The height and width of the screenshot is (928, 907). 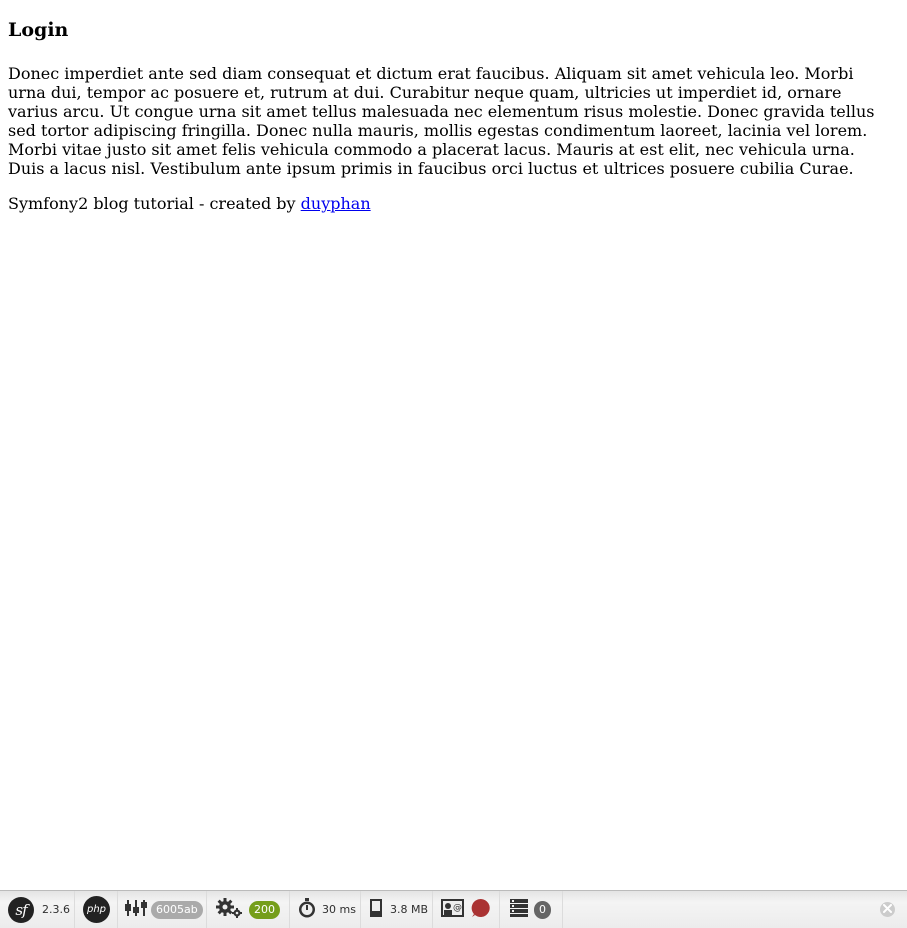 I want to click on close-icon, so click(x=887, y=909).